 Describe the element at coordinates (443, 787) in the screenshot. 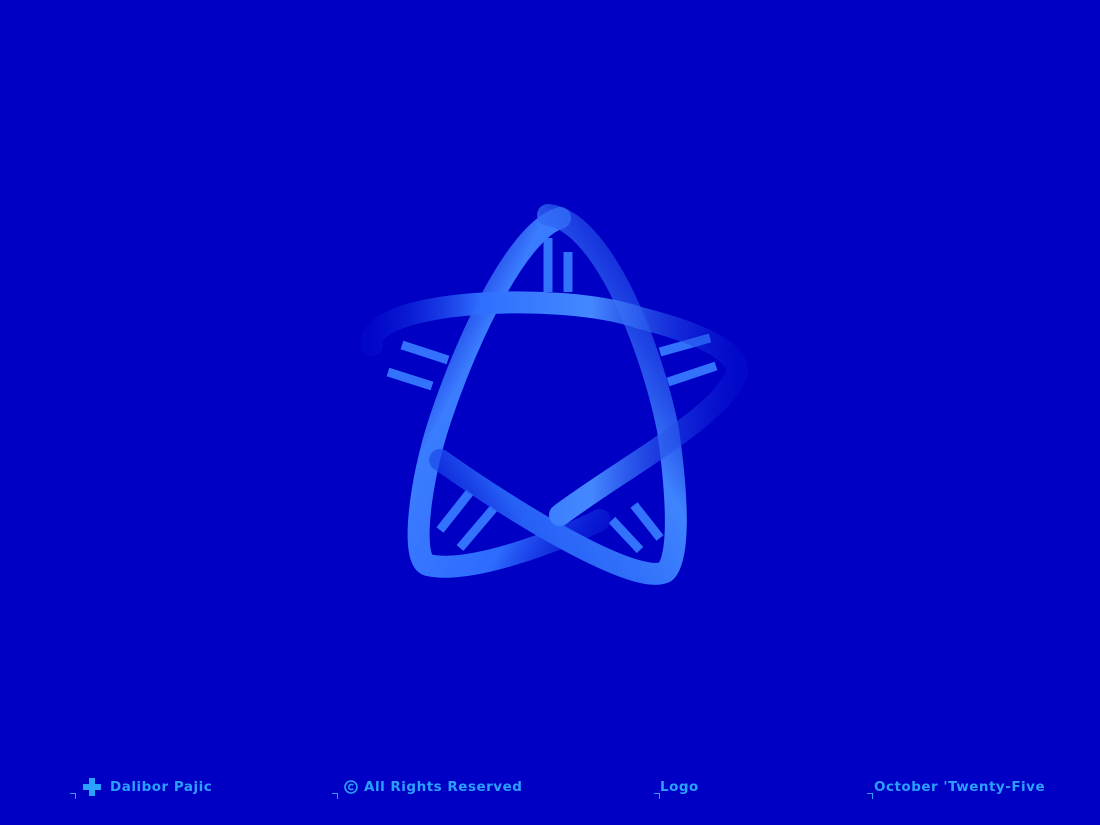

I see `rights-text: All Rights Reserved` at that location.